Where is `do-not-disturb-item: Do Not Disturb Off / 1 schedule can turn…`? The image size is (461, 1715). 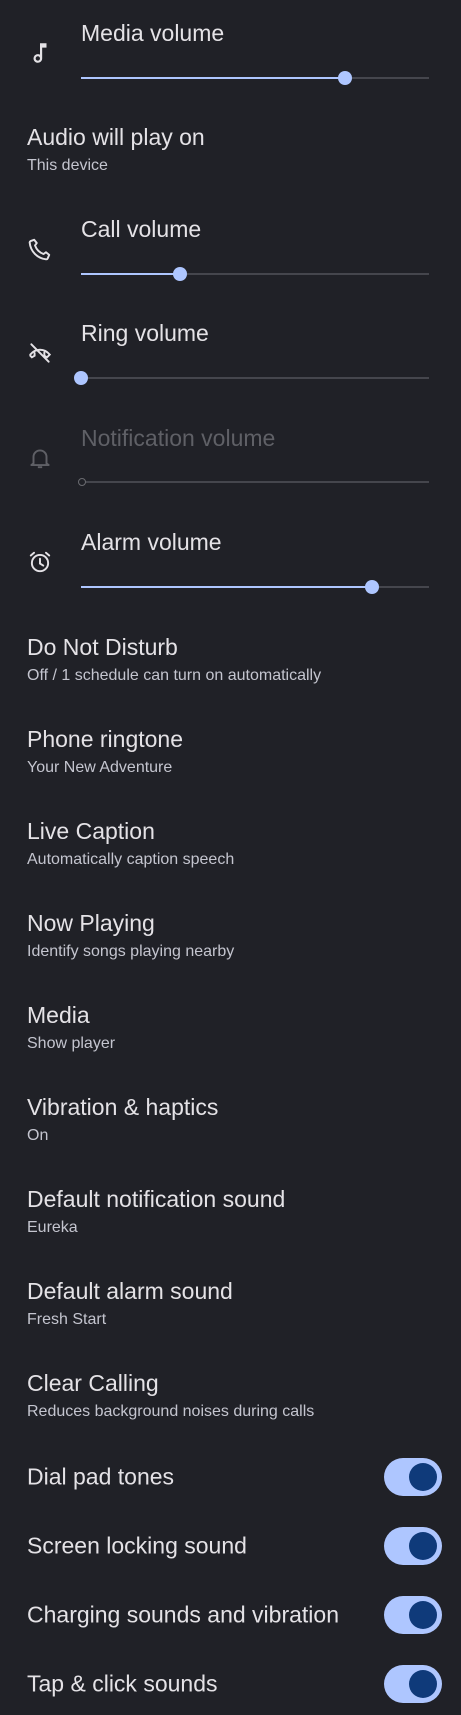 do-not-disturb-item: Do Not Disturb Off / 1 schedule can turn… is located at coordinates (232, 659).